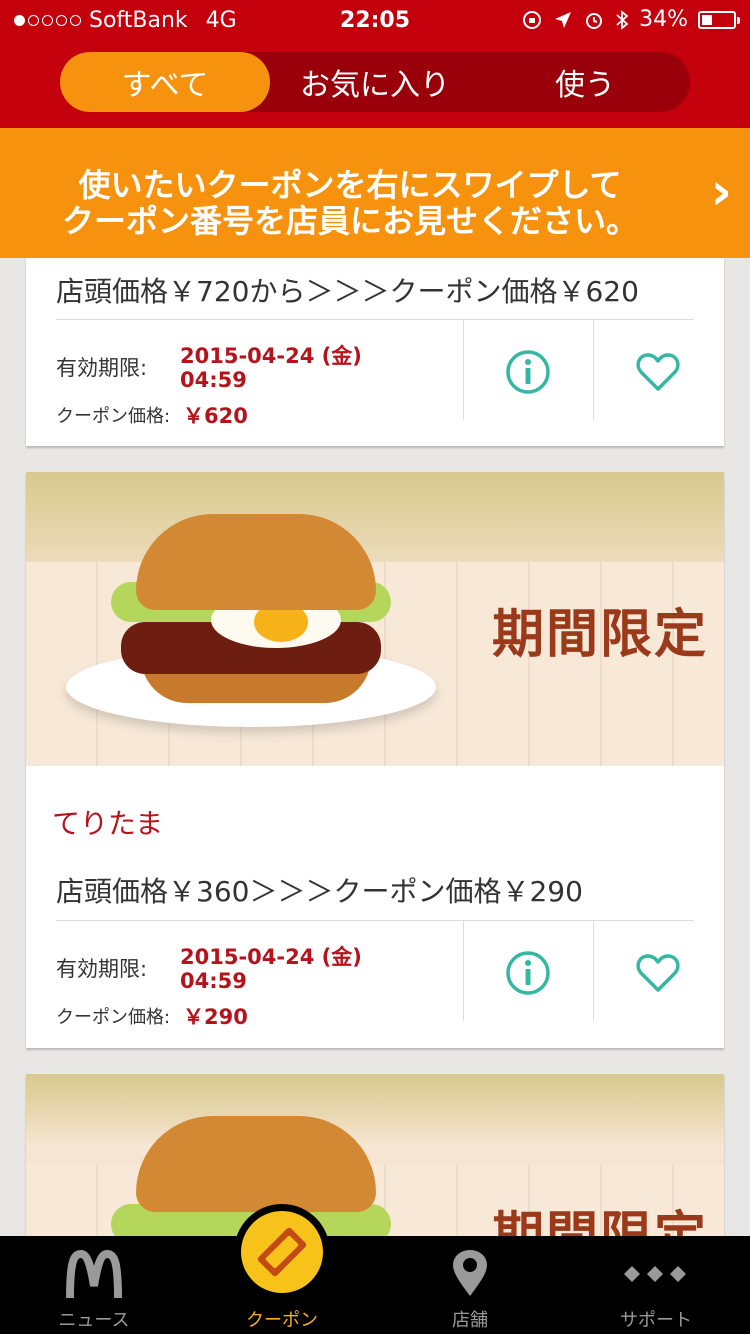 The image size is (750, 1334). Describe the element at coordinates (375, 21) in the screenshot. I see `status-bar: SoftBank 4G 22:05 34%` at that location.